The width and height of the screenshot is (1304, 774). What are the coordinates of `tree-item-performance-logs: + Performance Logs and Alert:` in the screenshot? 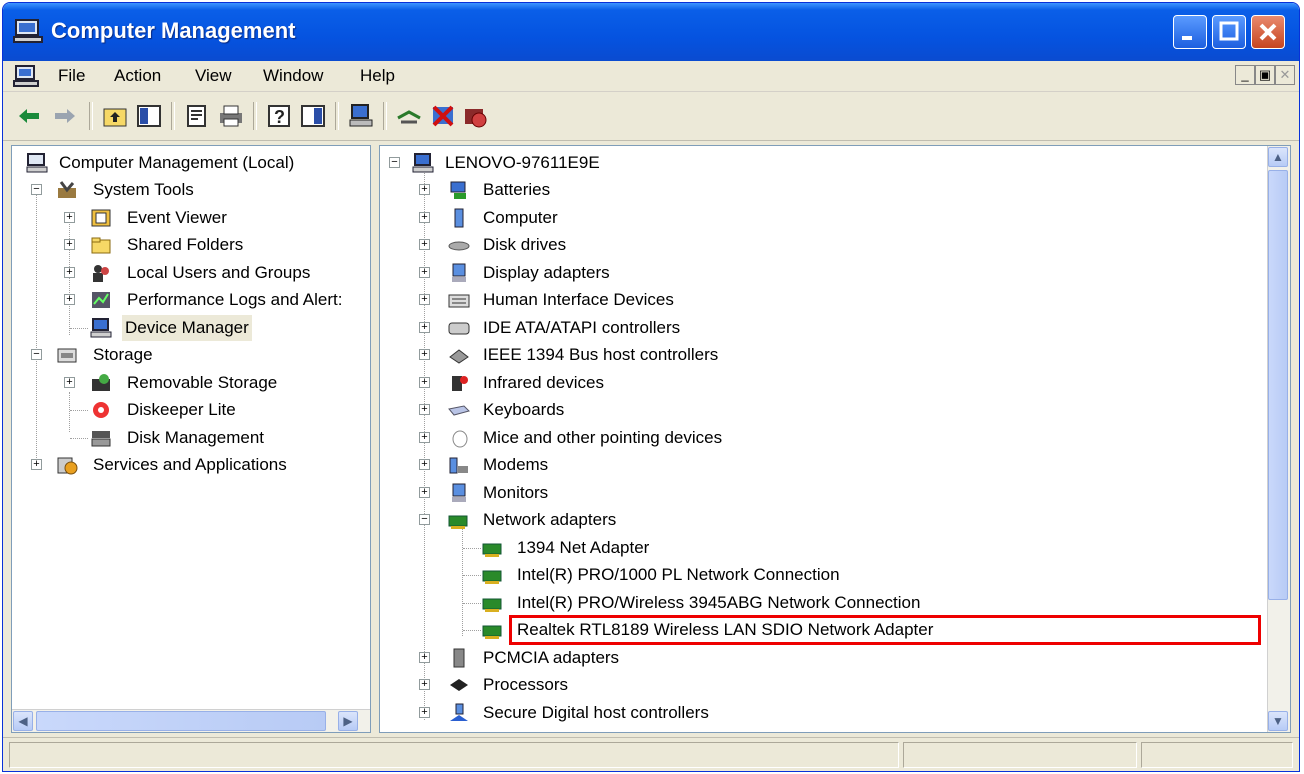 It's located at (191, 300).